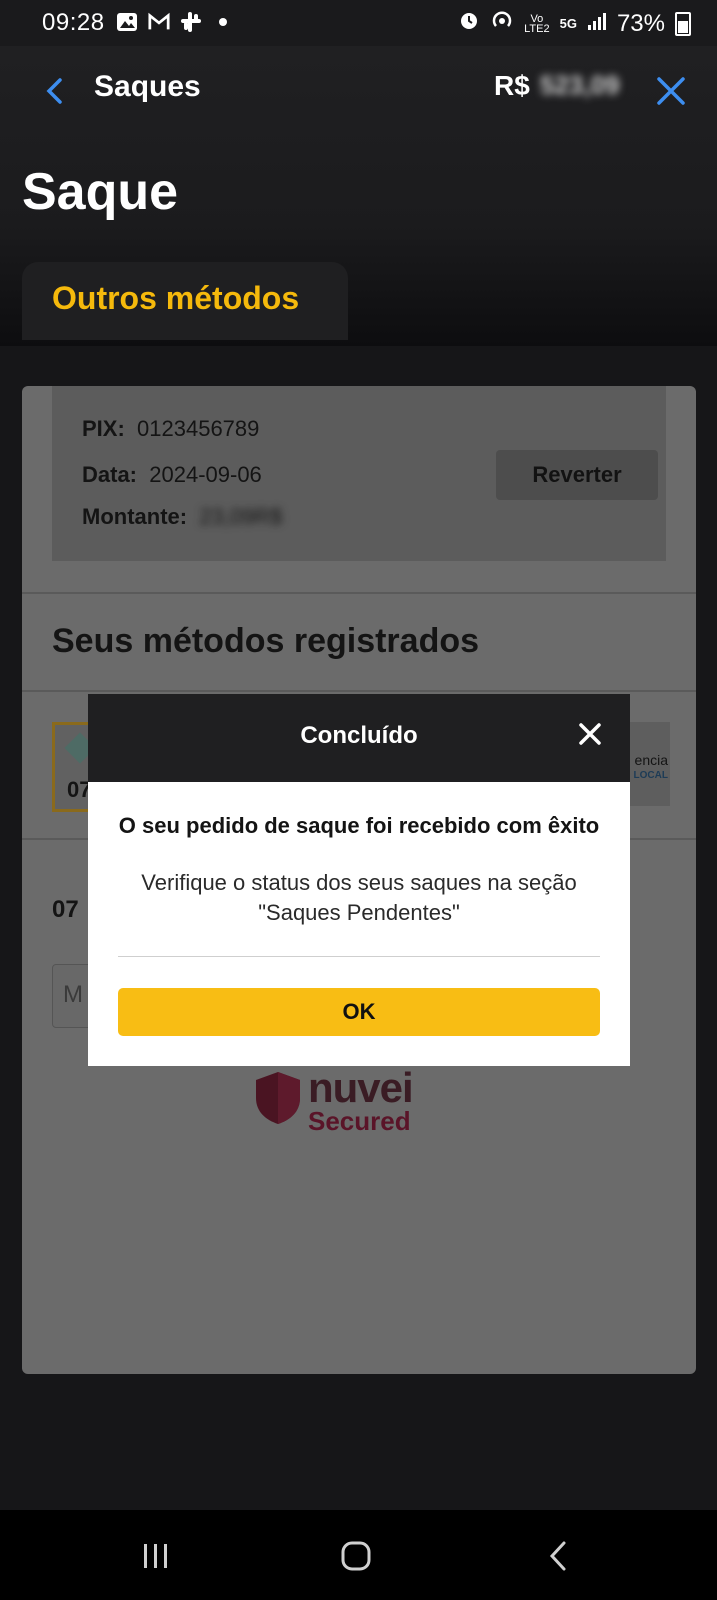 The height and width of the screenshot is (1600, 717). I want to click on methods-title: Seus métodos registrados, so click(266, 641).